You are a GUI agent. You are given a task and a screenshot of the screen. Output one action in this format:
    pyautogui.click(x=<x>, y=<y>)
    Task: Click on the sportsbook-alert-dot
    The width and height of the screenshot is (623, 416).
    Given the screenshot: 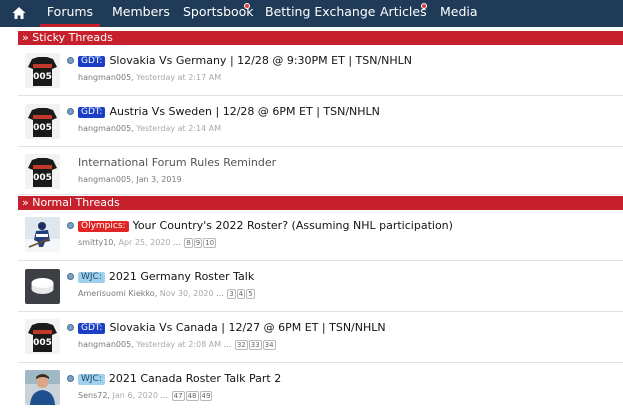 What is the action you would take?
    pyautogui.click(x=247, y=6)
    